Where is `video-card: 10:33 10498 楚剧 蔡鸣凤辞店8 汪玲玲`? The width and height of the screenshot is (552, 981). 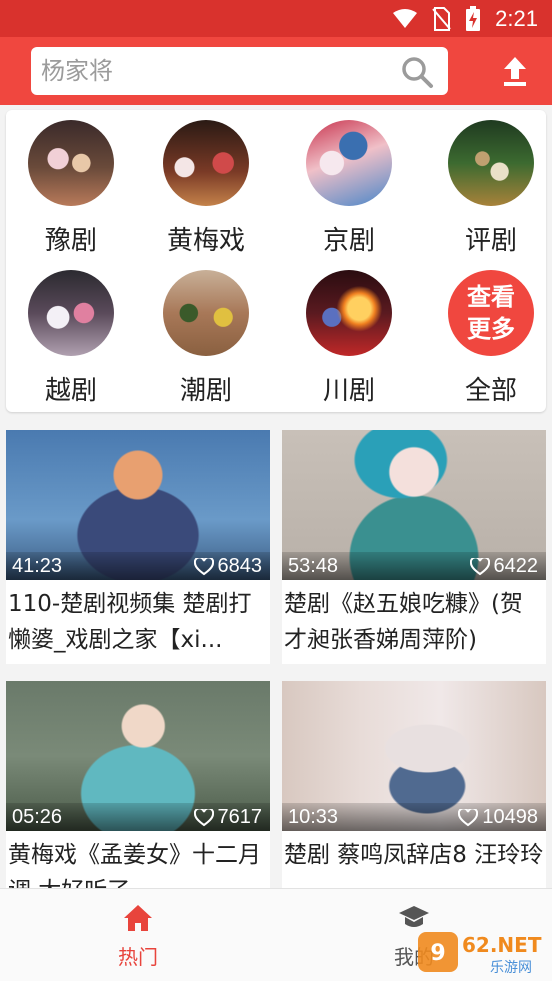 video-card: 10:33 10498 楚剧 蔡鸣凤辞店8 汪玲玲 is located at coordinates (414, 798).